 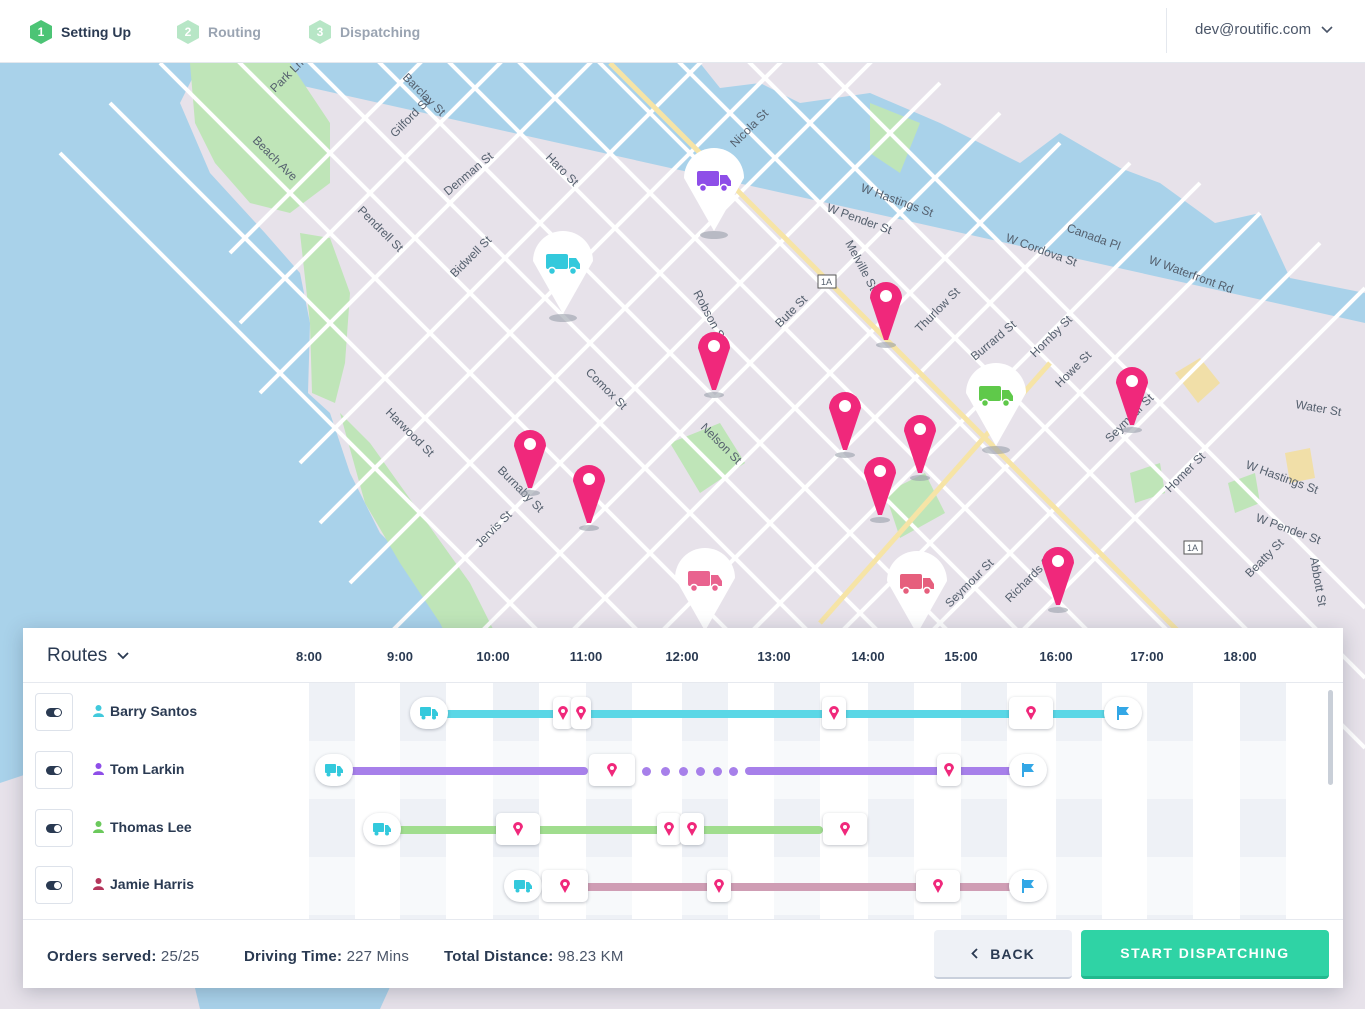 I want to click on start-dispatching-label: START DISPATCHING, so click(x=1205, y=953).